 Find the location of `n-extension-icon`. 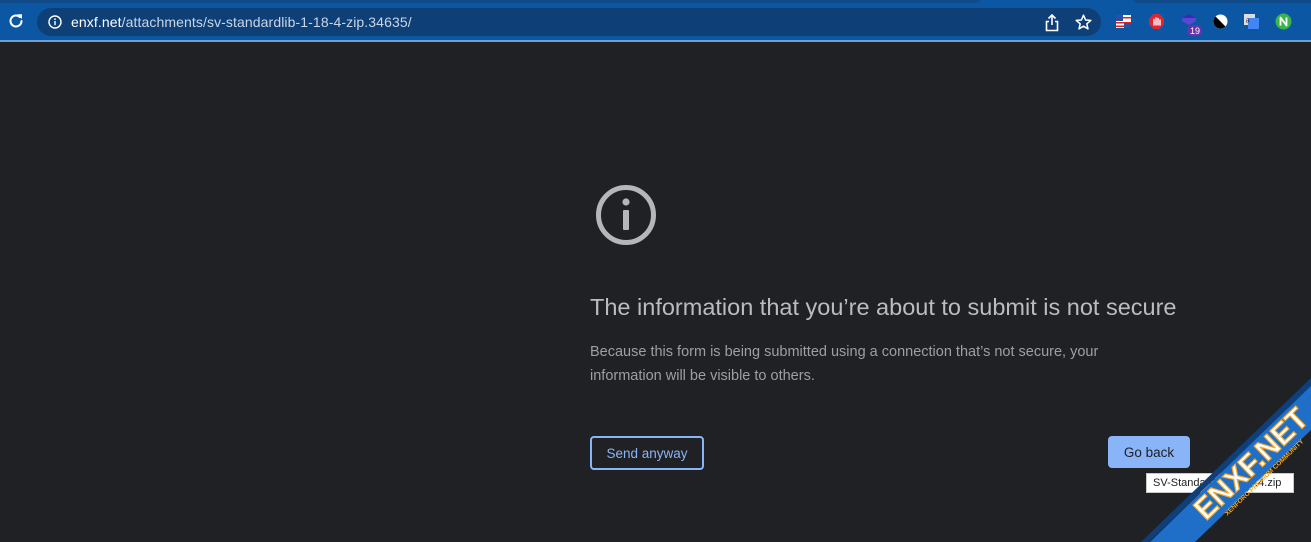

n-extension-icon is located at coordinates (1283, 21).